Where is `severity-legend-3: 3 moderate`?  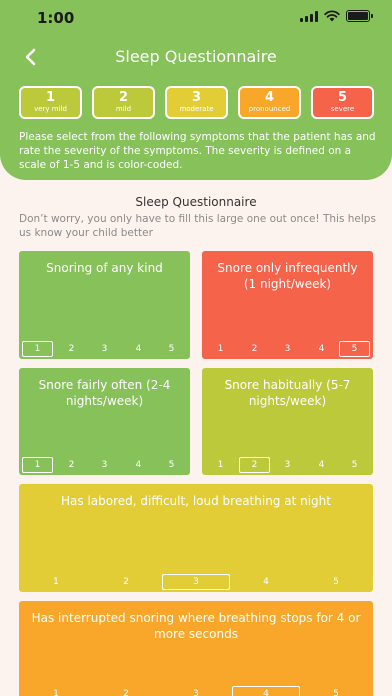
severity-legend-3: 3 moderate is located at coordinates (196, 102).